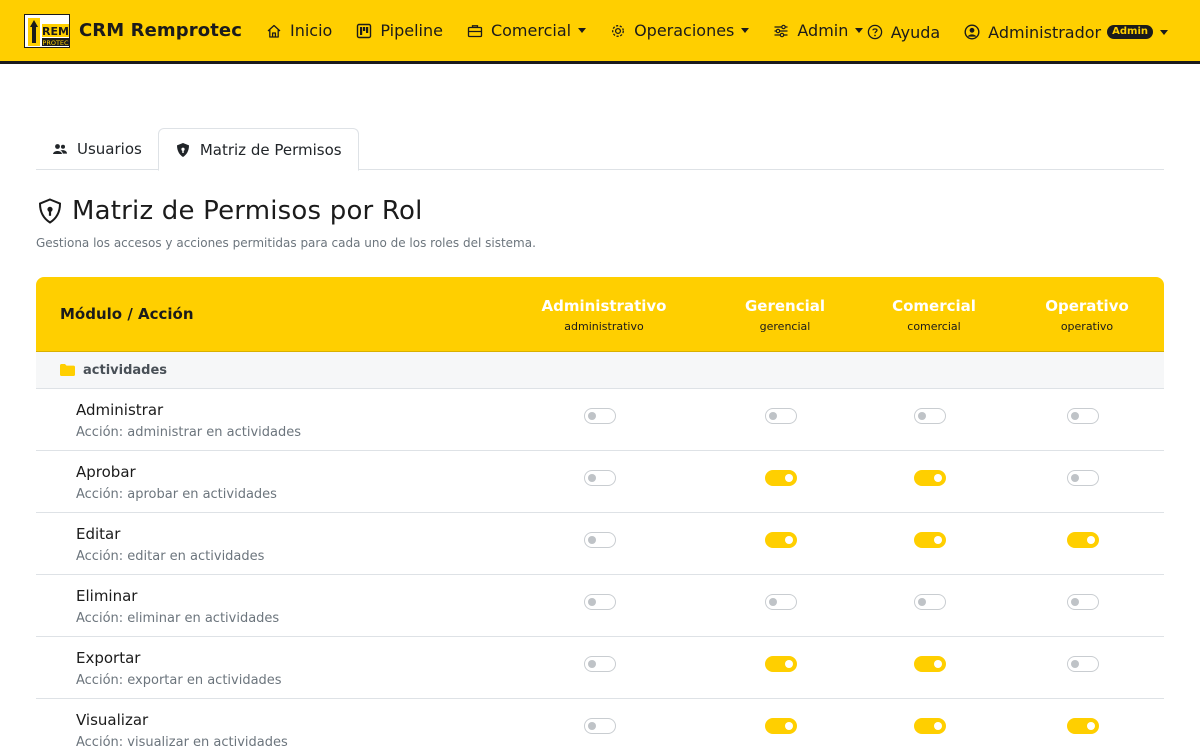 The width and height of the screenshot is (1200, 750). I want to click on permission-row-eliminar: Eliminar Acción: eliminar en actividades, so click(600, 606).